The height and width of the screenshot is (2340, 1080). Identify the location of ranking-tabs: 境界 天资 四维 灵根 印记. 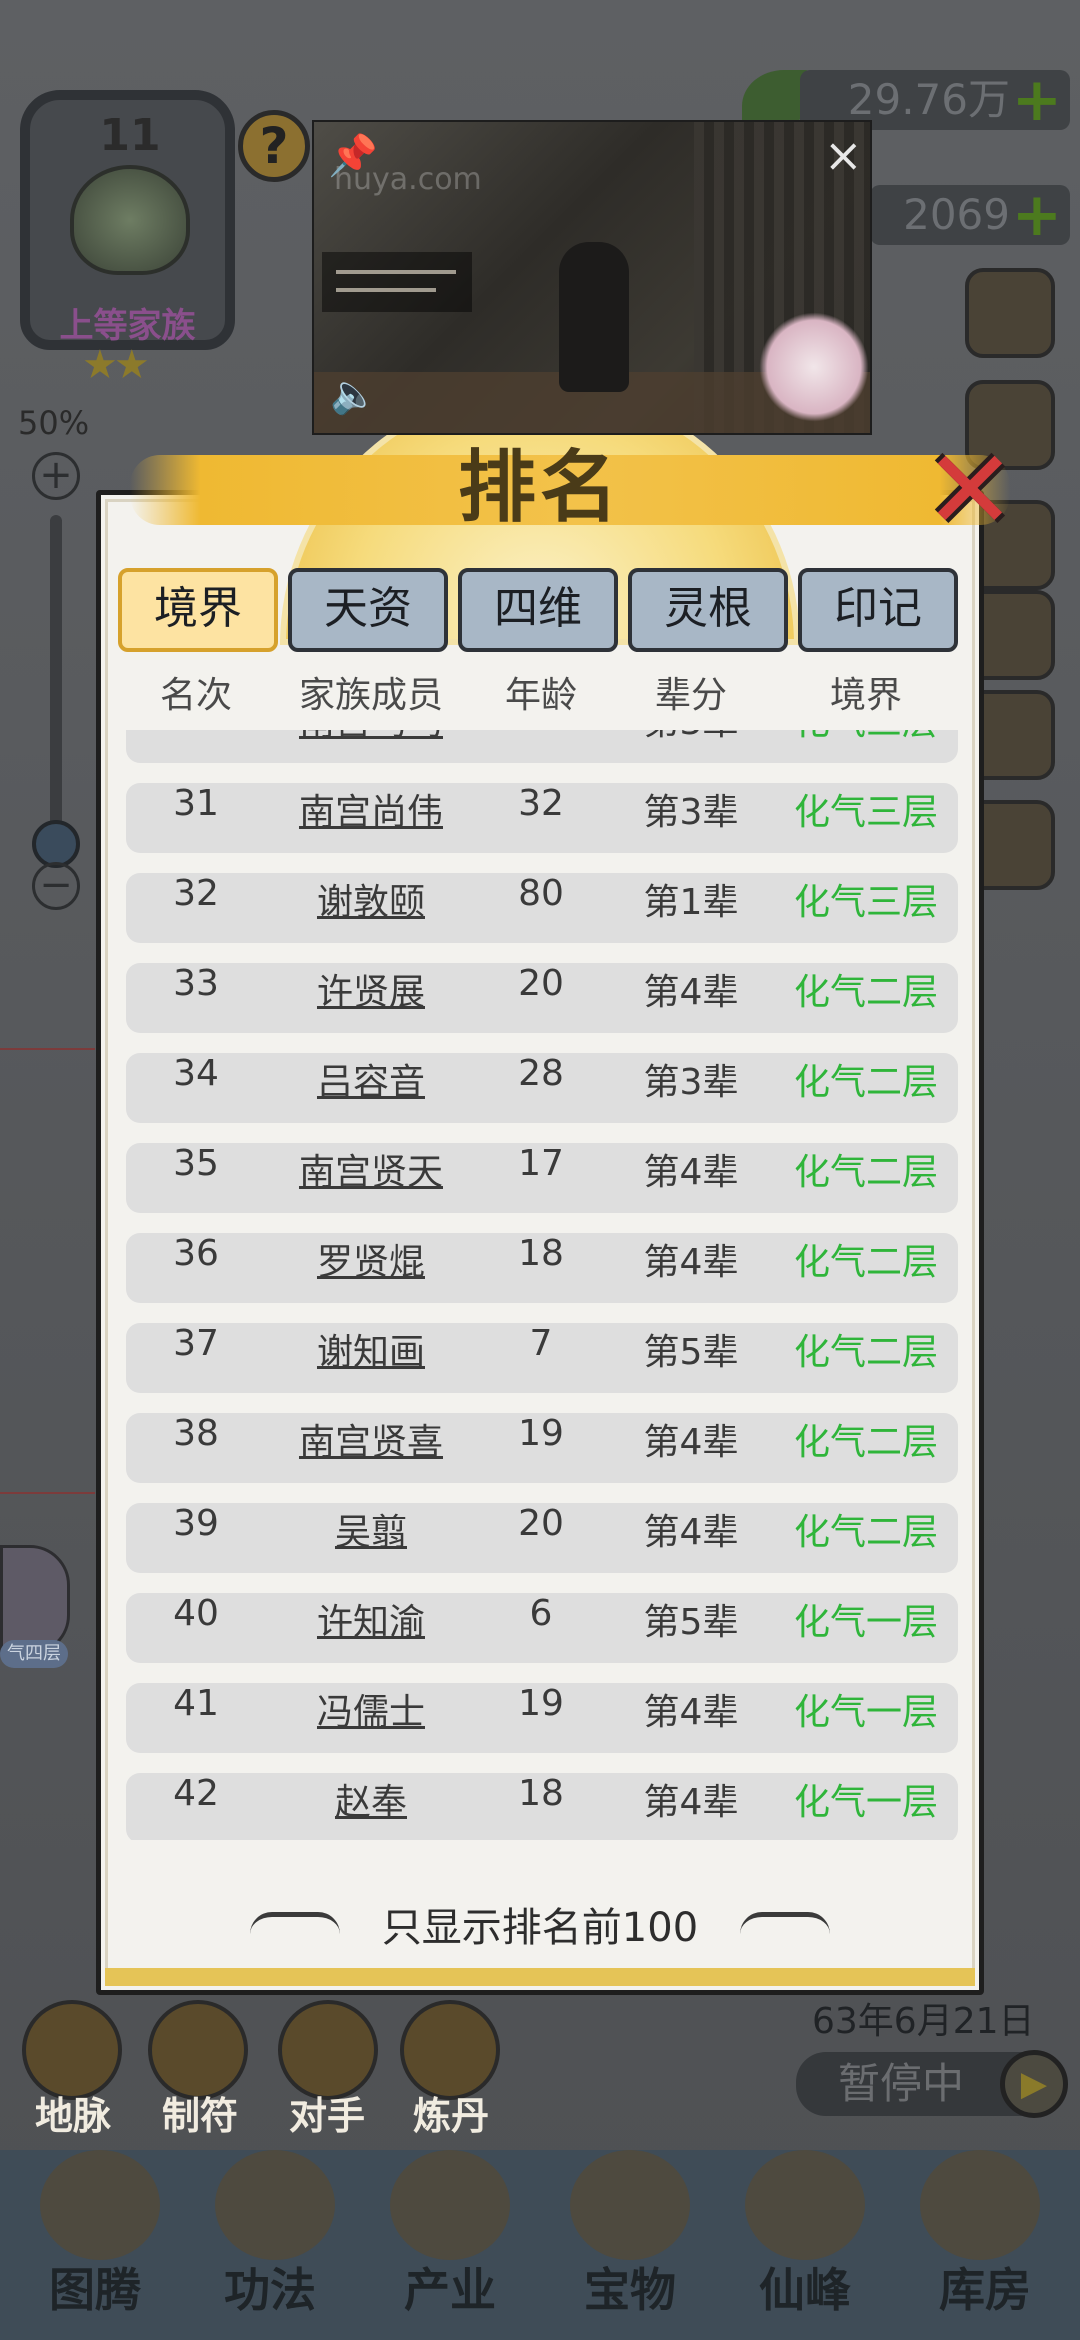
(540, 611).